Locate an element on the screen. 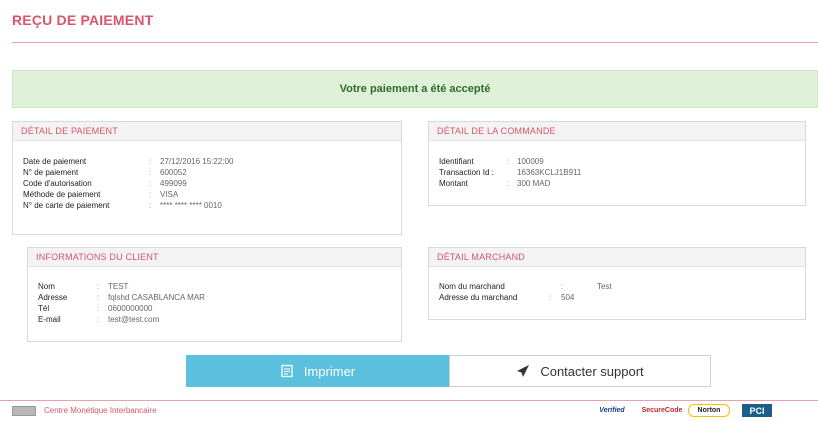 The image size is (818, 421). row-value: 300 MAD is located at coordinates (534, 183).